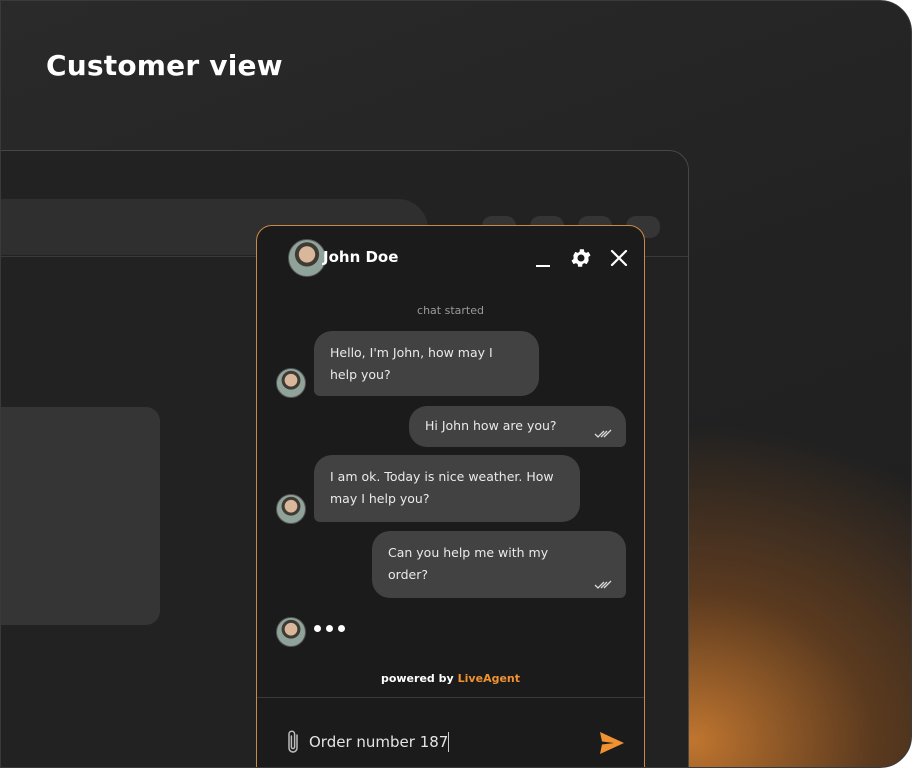  What do you see at coordinates (450, 258) in the screenshot?
I see `chat-header: John Doe` at bounding box center [450, 258].